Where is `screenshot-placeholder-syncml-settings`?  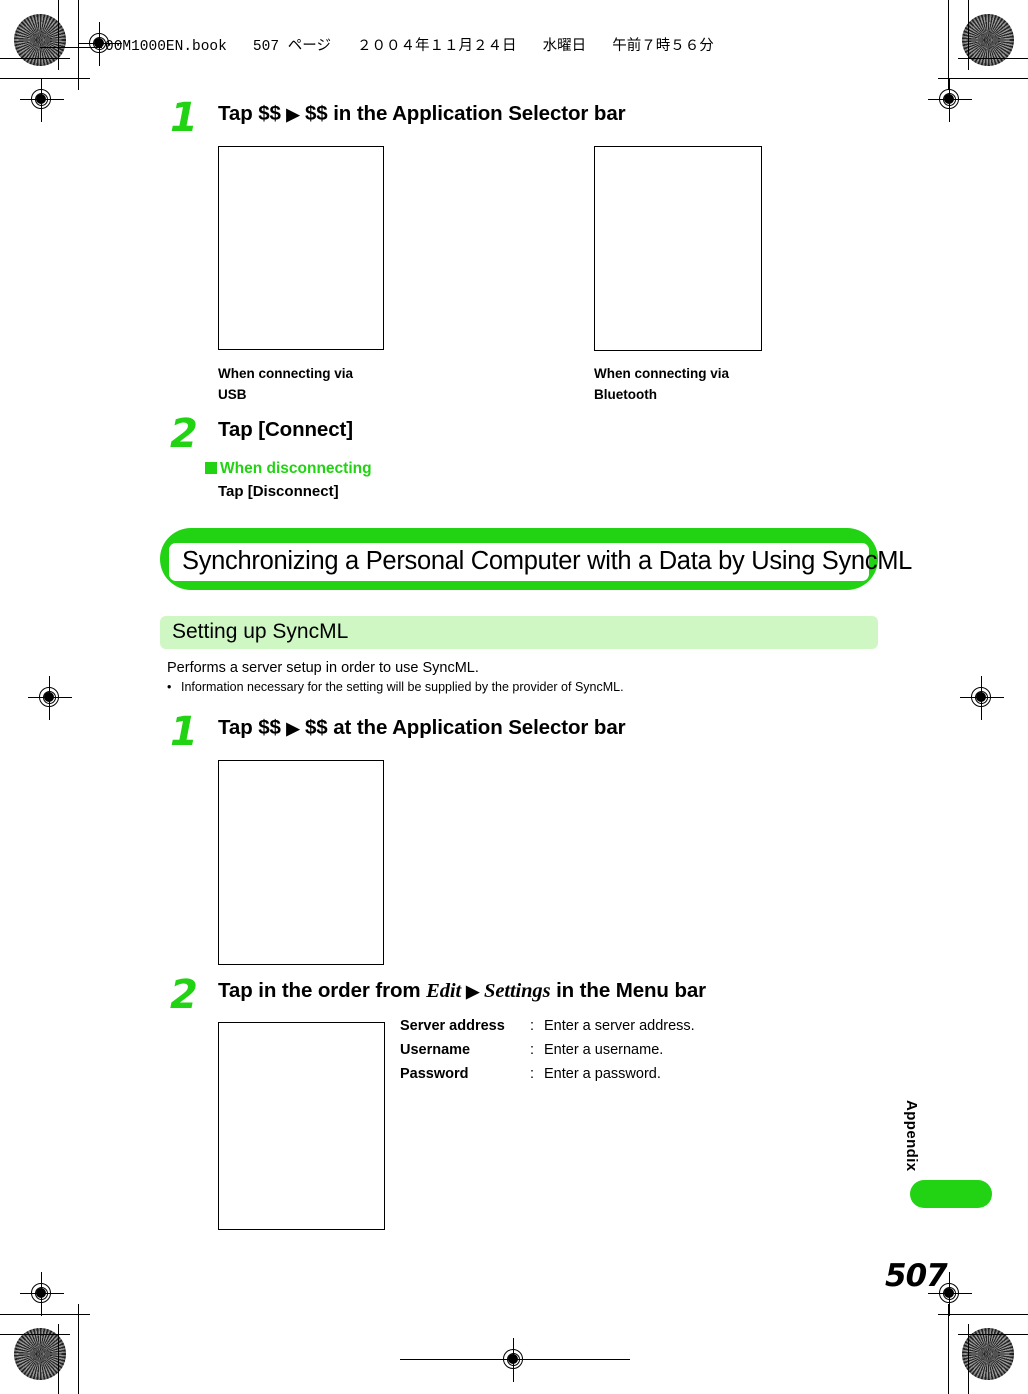
screenshot-placeholder-syncml-settings is located at coordinates (301, 1126).